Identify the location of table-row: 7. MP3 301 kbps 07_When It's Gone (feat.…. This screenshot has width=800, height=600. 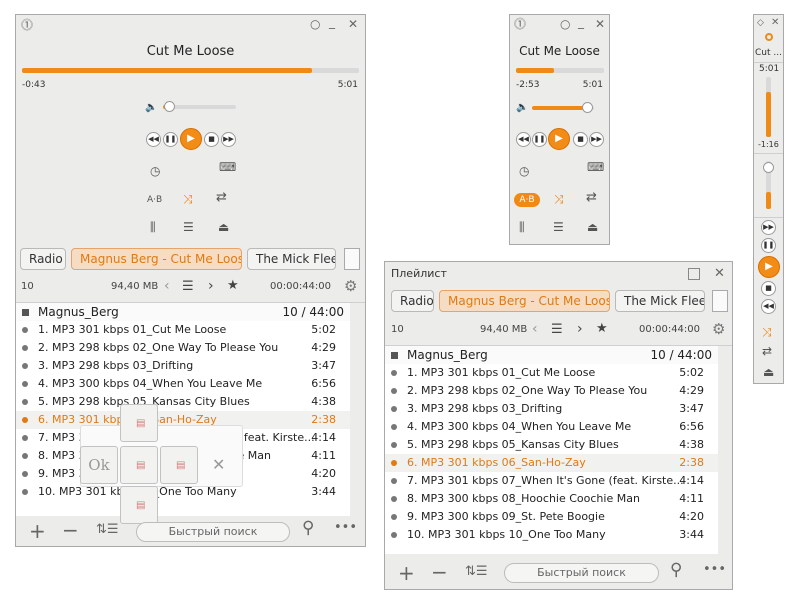
(551, 481).